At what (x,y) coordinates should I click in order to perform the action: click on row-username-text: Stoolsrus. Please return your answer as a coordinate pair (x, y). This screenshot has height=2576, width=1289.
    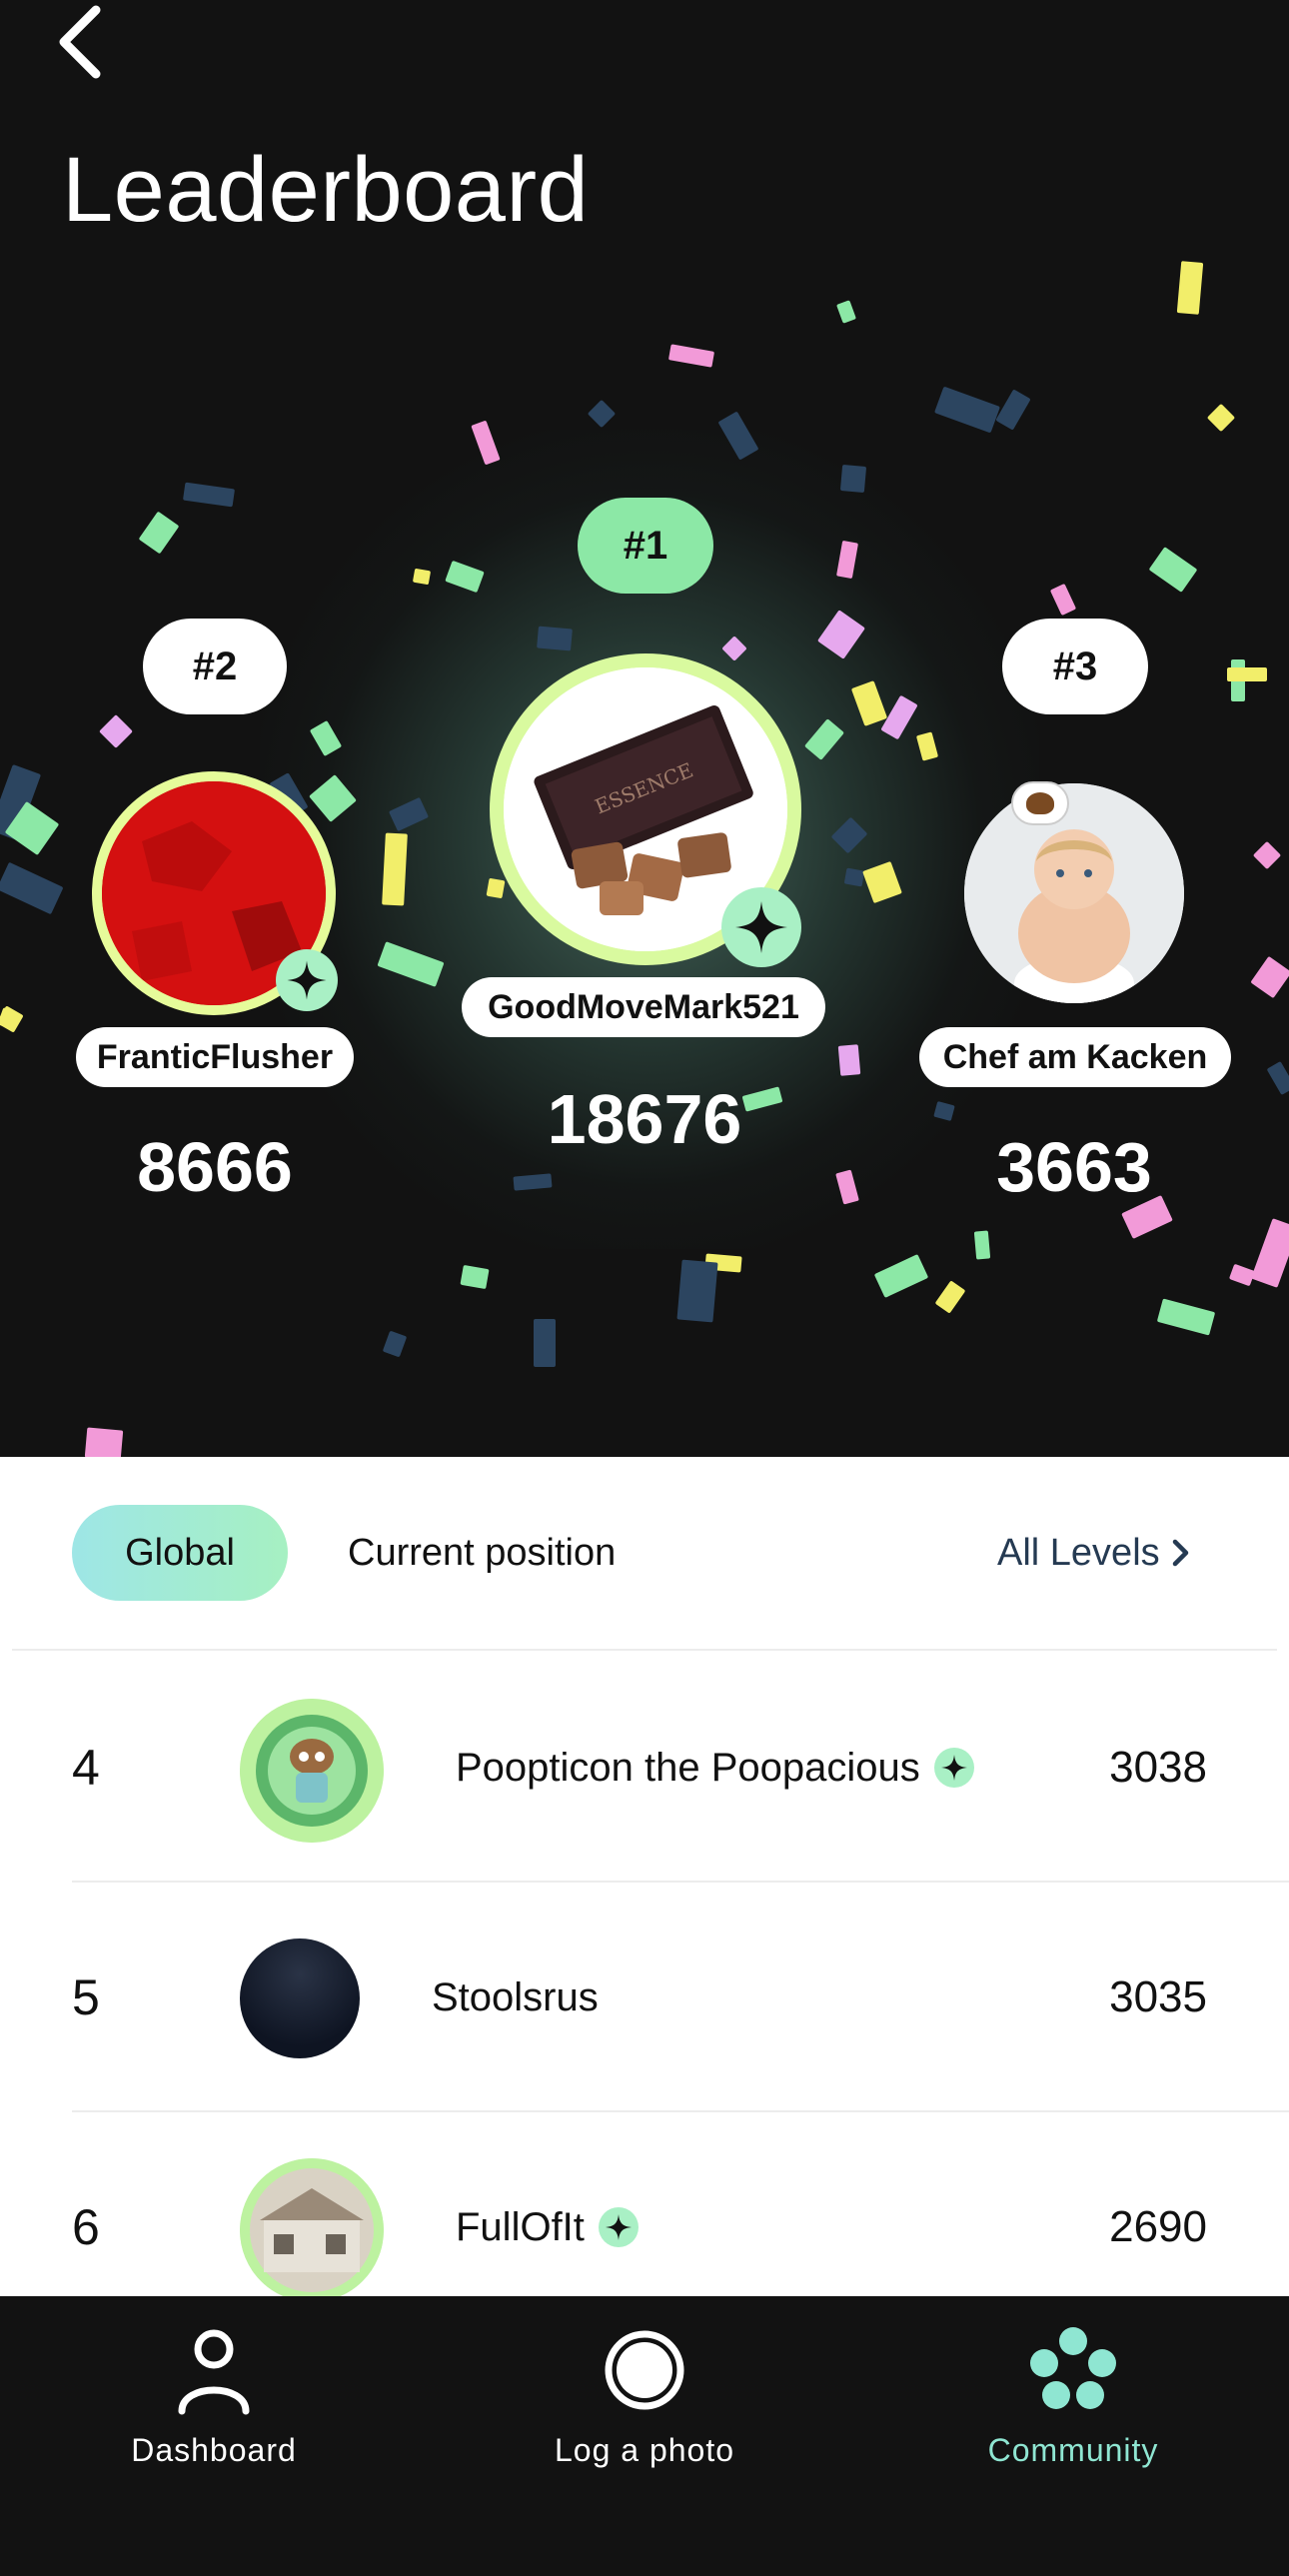
    Looking at the image, I should click on (515, 1996).